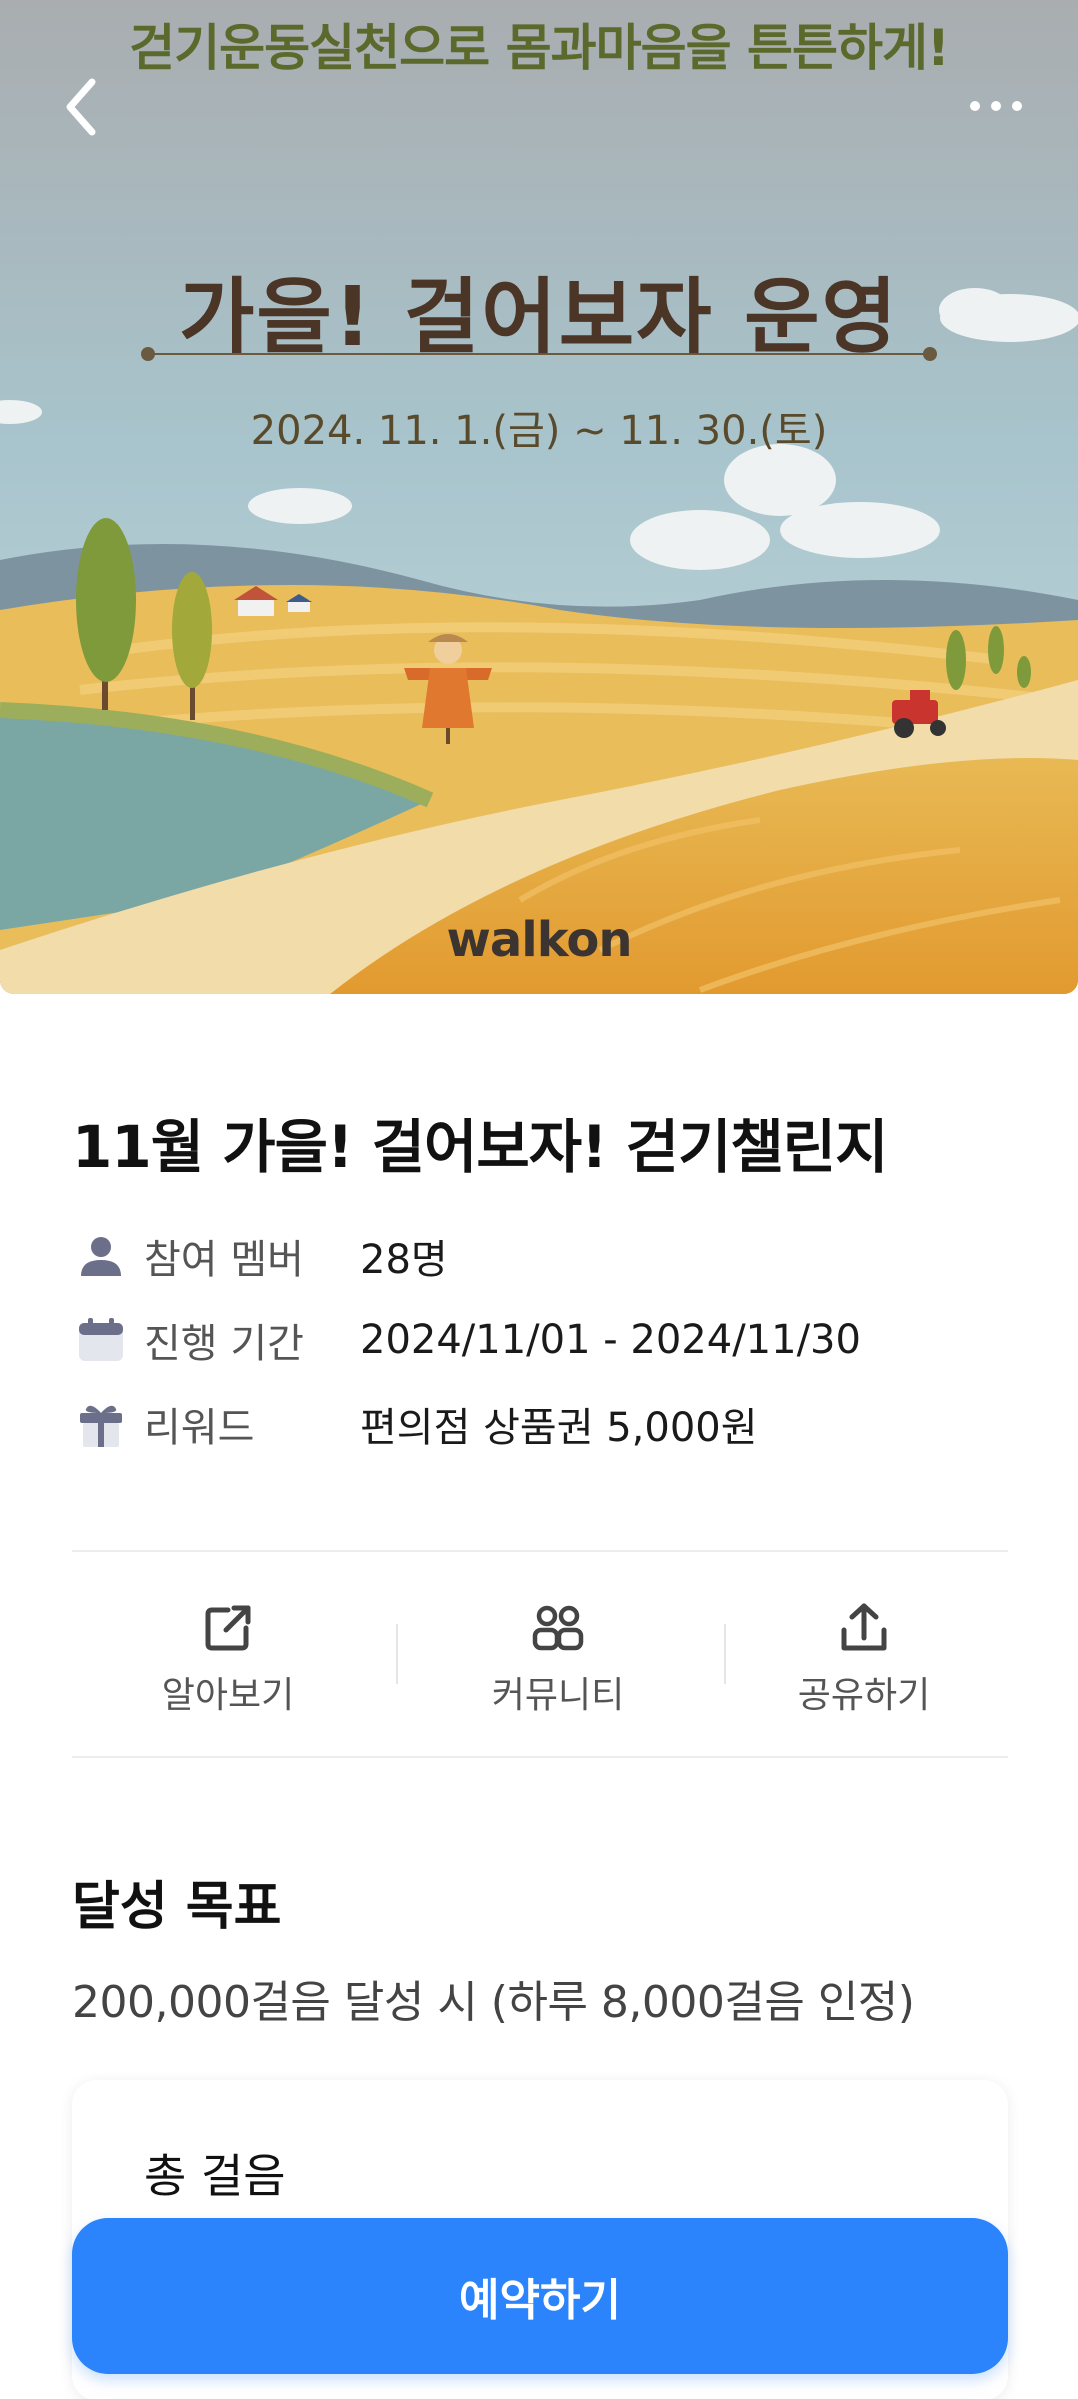 This screenshot has width=1078, height=2399. What do you see at coordinates (228, 1695) in the screenshot?
I see `action-label: 알아보기` at bounding box center [228, 1695].